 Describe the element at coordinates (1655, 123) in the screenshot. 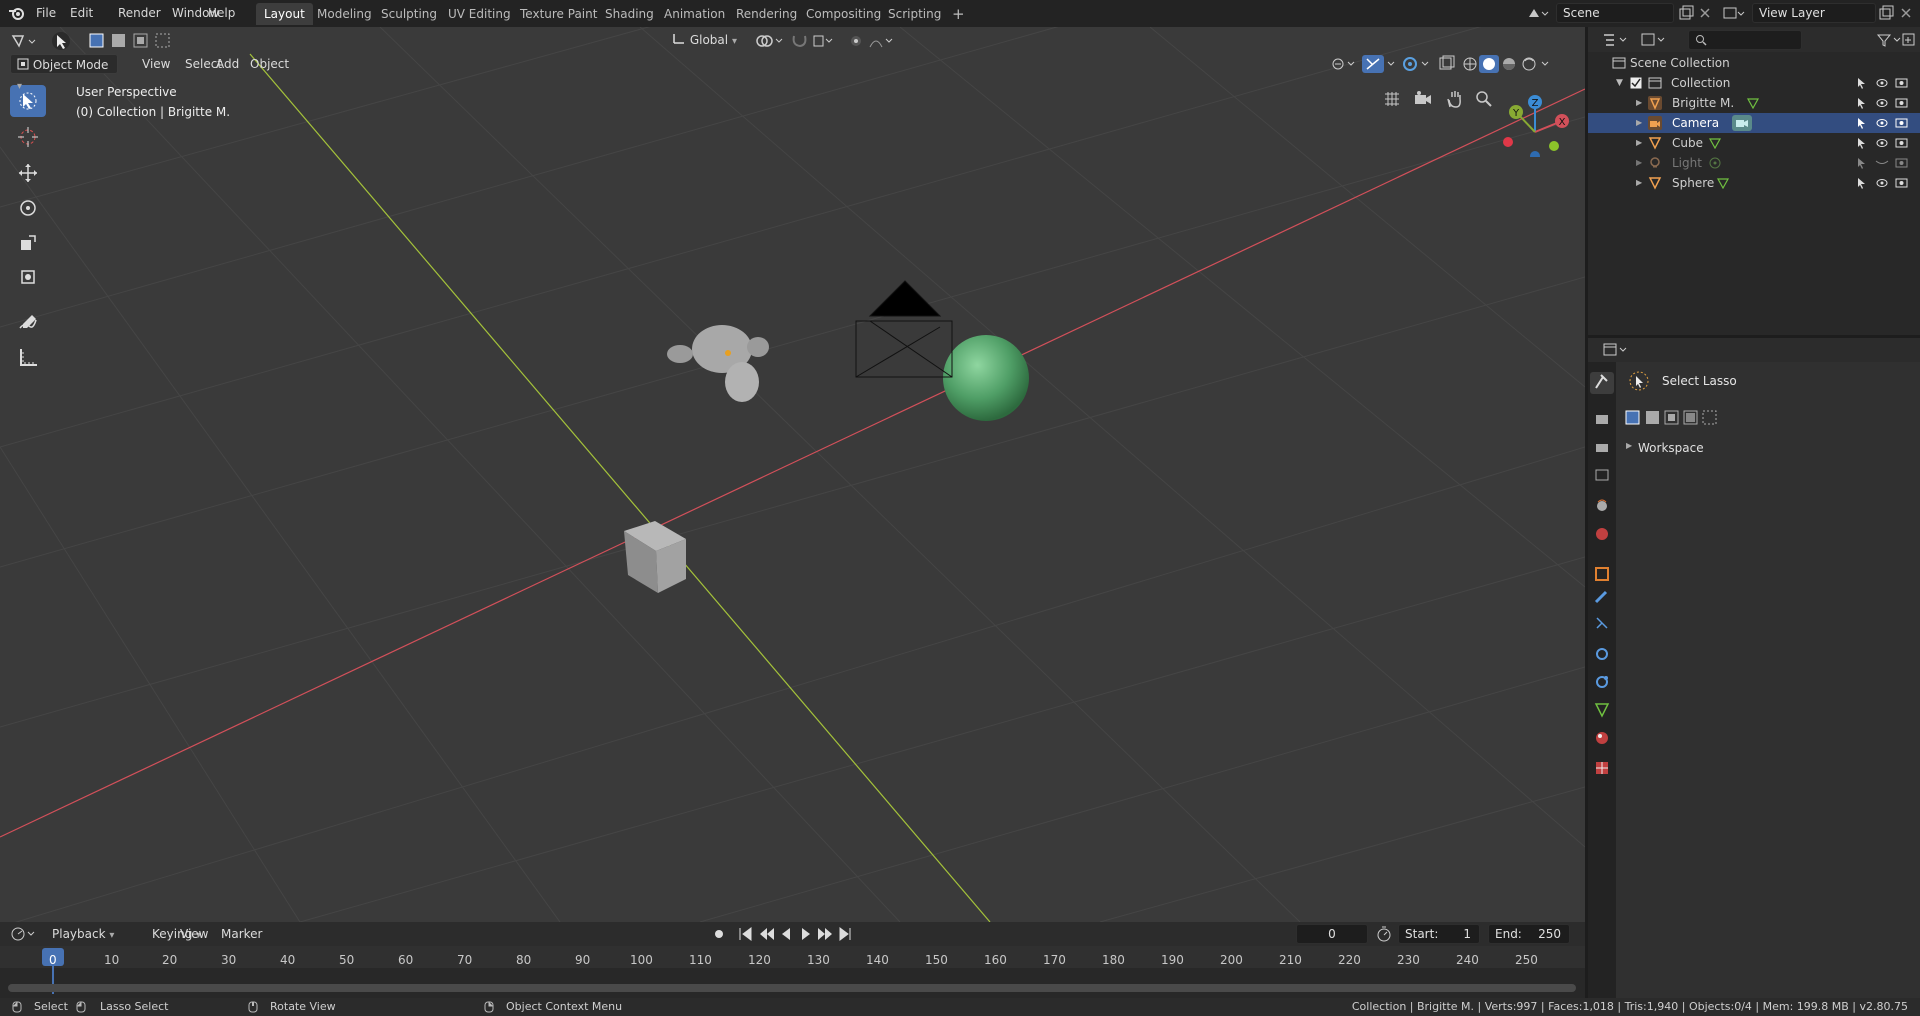

I see `camera-icon` at that location.